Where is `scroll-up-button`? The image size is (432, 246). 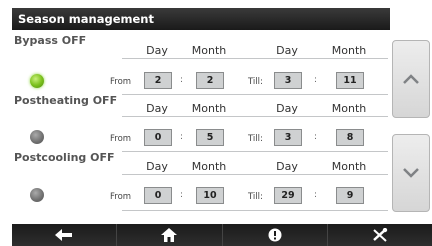 scroll-up-button is located at coordinates (411, 79).